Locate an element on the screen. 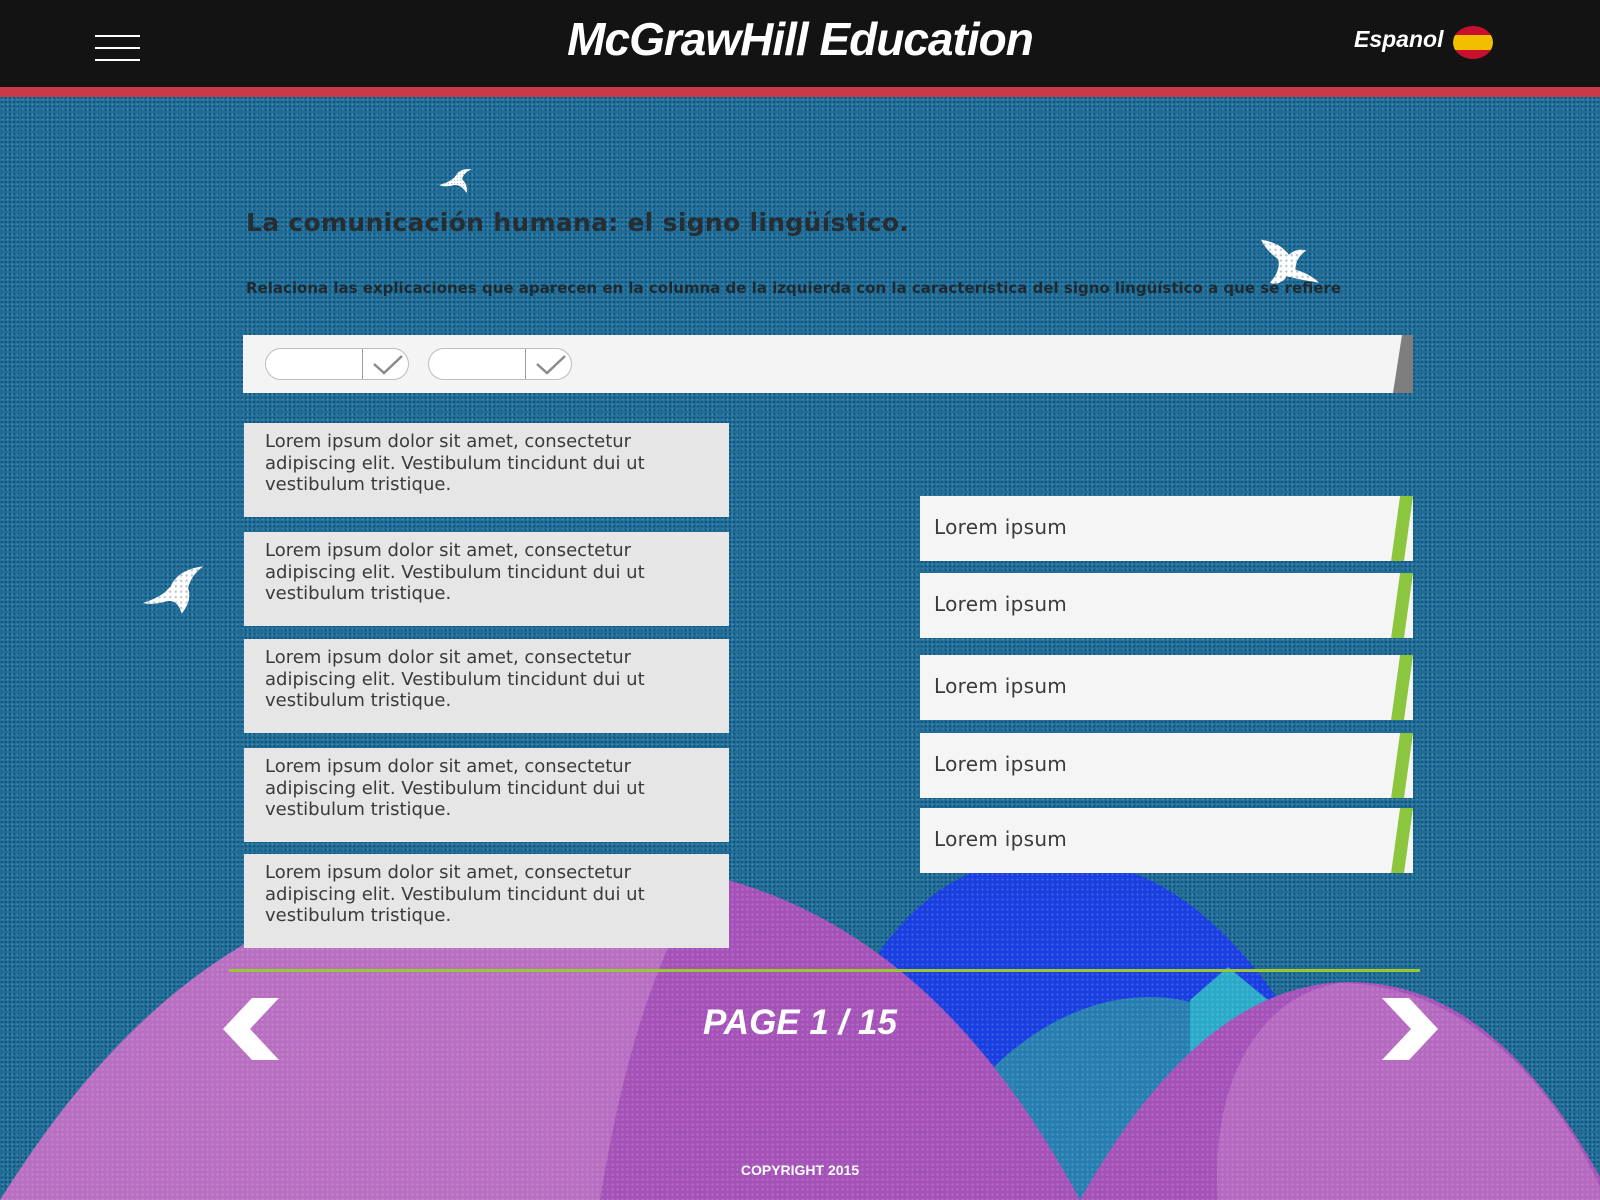  language-label: Espanol is located at coordinates (1398, 39).